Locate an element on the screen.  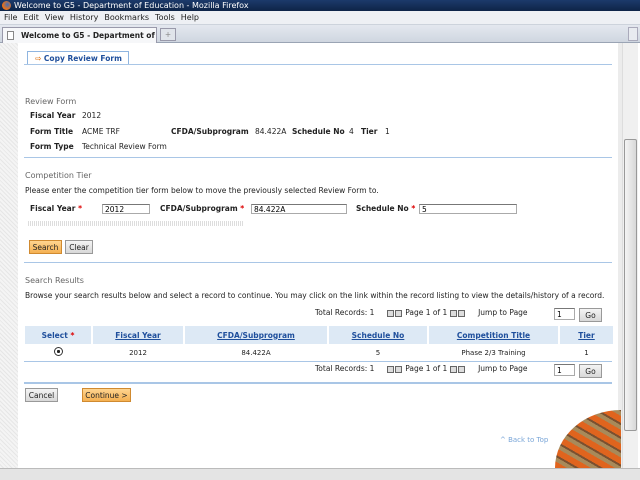
tab-copy-review-form: ⇨ Copy Review Form is located at coordinates (78, 58).